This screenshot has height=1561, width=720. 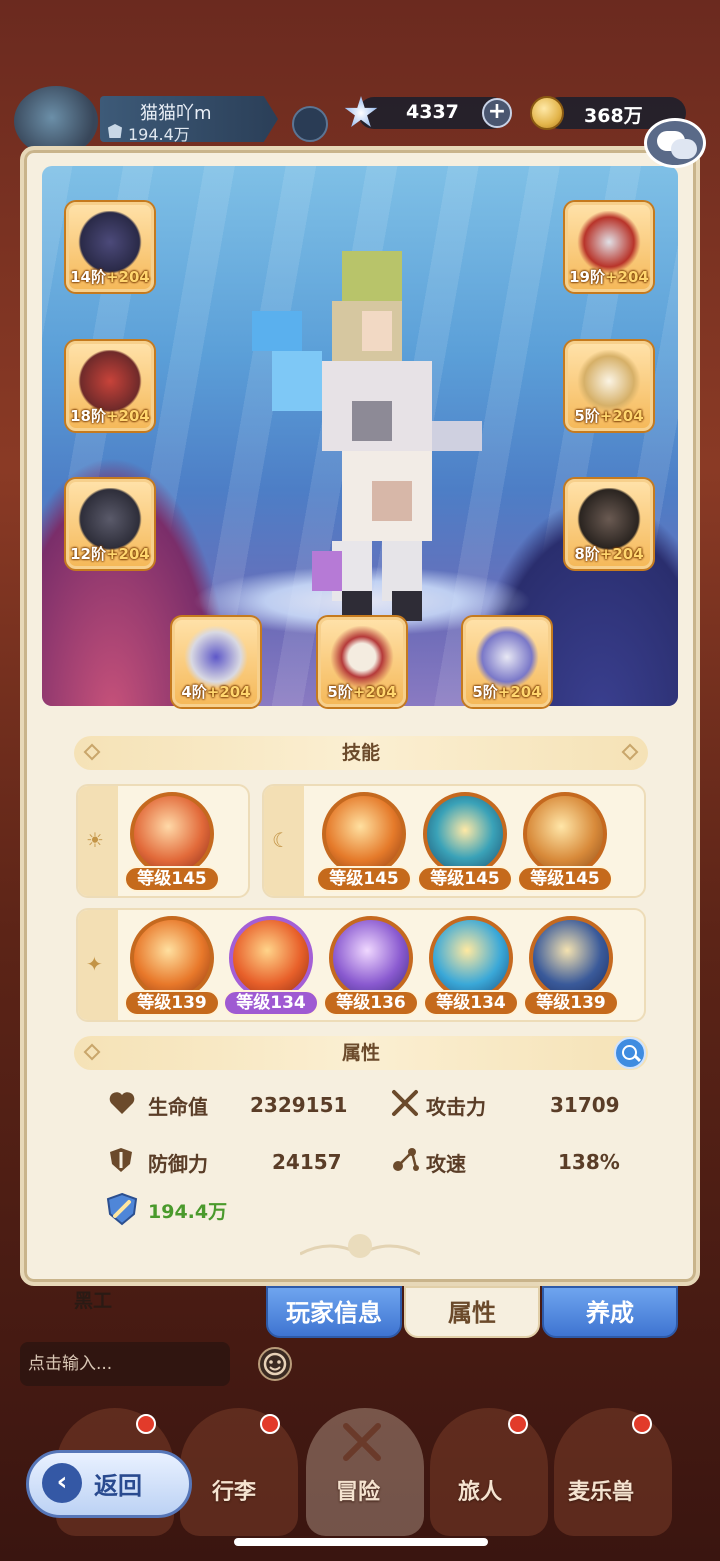 I want to click on sparkle-icon: ✦, so click(x=94, y=964).